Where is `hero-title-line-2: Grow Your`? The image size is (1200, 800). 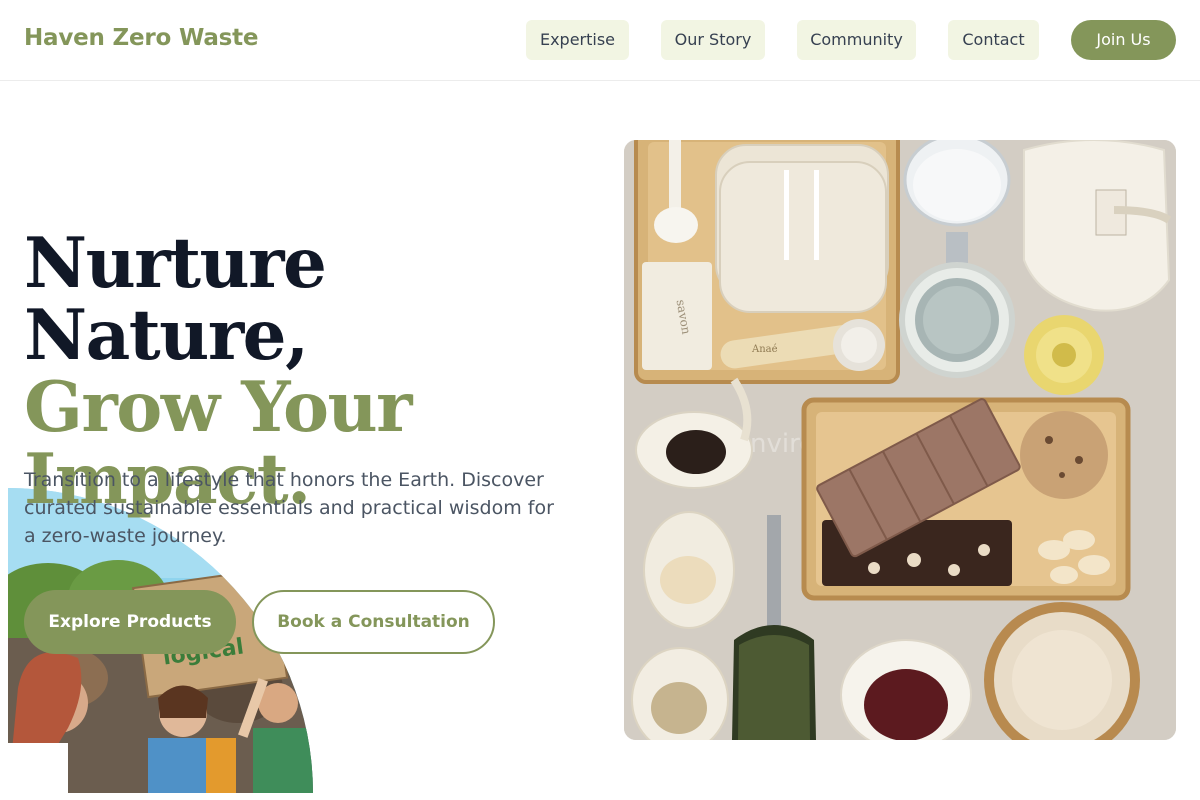
hero-title-line-2: Grow Your is located at coordinates (218, 407).